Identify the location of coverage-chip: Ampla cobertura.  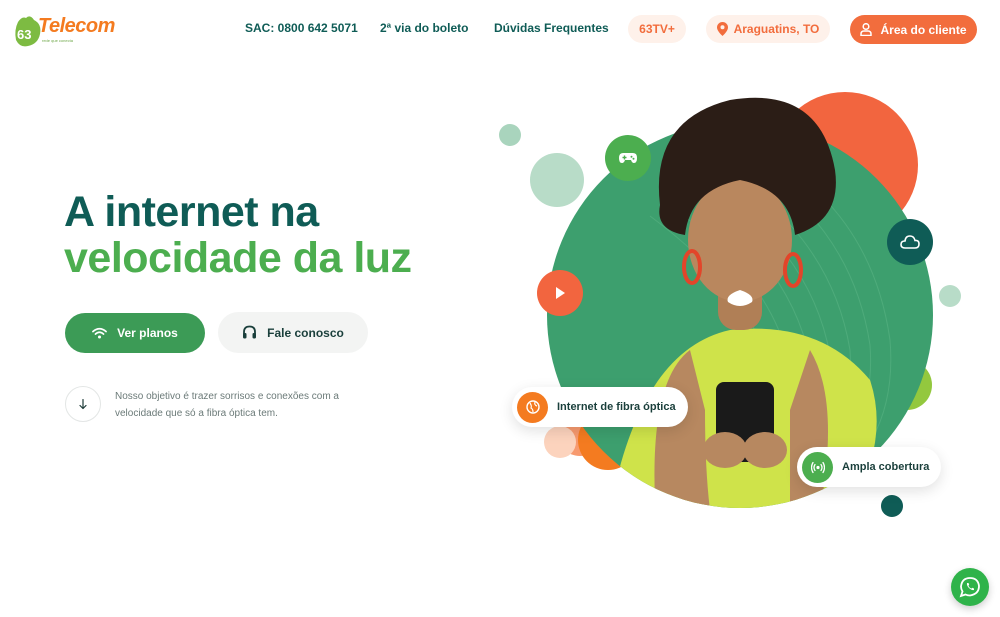
(869, 467).